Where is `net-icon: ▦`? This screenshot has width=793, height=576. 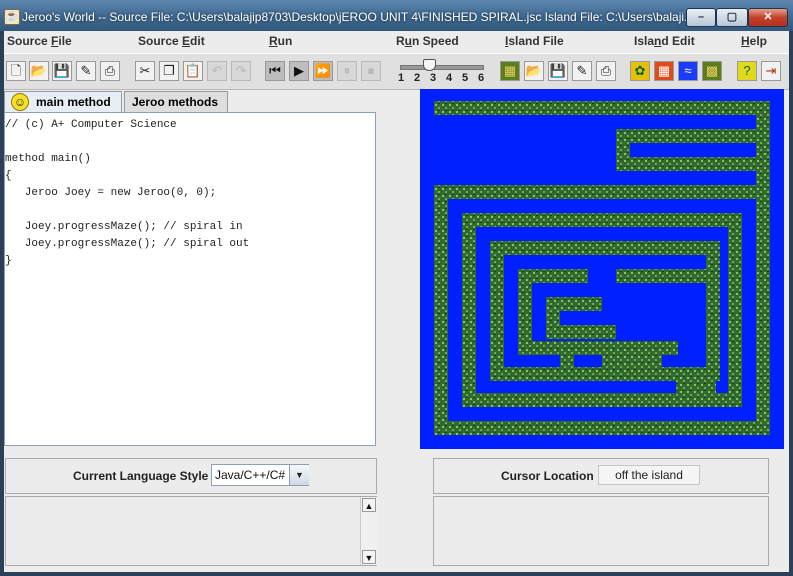 net-icon: ▦ is located at coordinates (664, 71).